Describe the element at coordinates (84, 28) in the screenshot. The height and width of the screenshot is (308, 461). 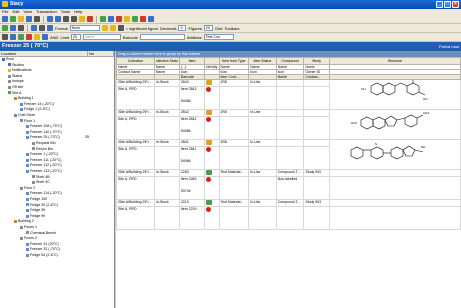
I see `format-select: None` at that location.